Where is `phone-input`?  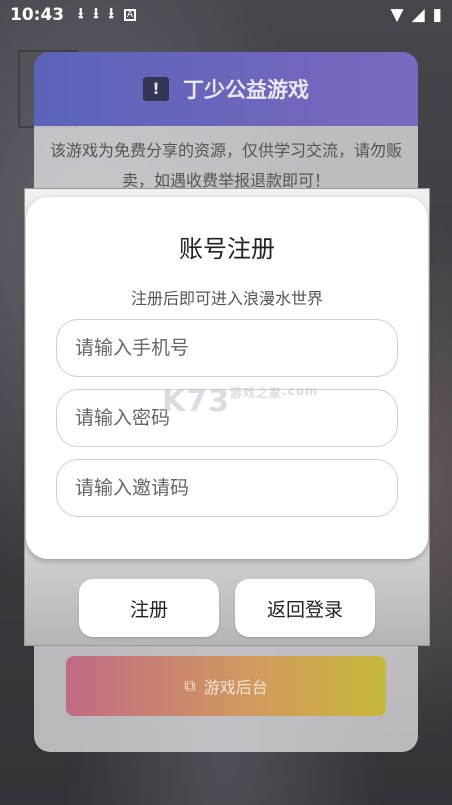
phone-input is located at coordinates (227, 348).